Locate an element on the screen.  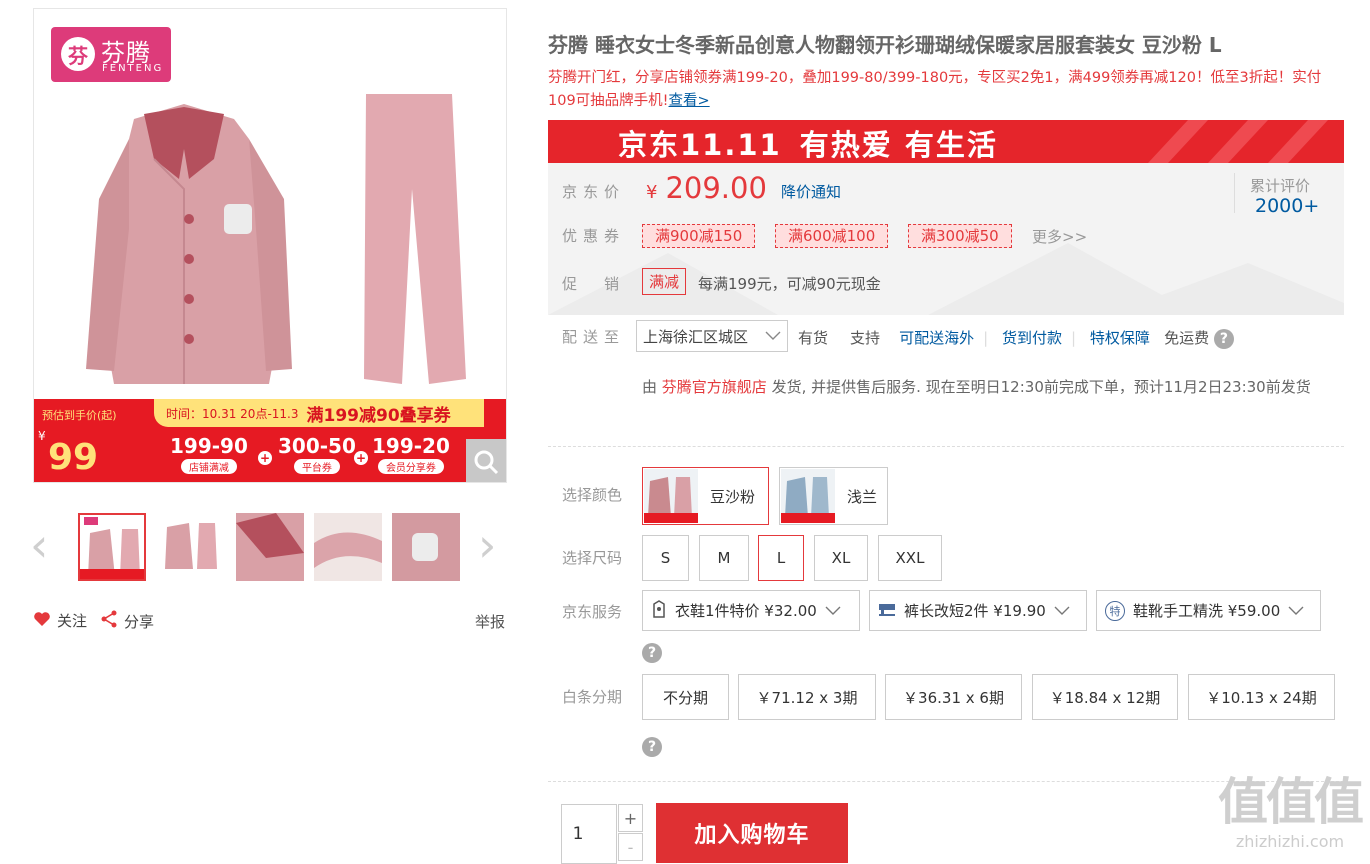
service-label: 京东服务 is located at coordinates (592, 612).